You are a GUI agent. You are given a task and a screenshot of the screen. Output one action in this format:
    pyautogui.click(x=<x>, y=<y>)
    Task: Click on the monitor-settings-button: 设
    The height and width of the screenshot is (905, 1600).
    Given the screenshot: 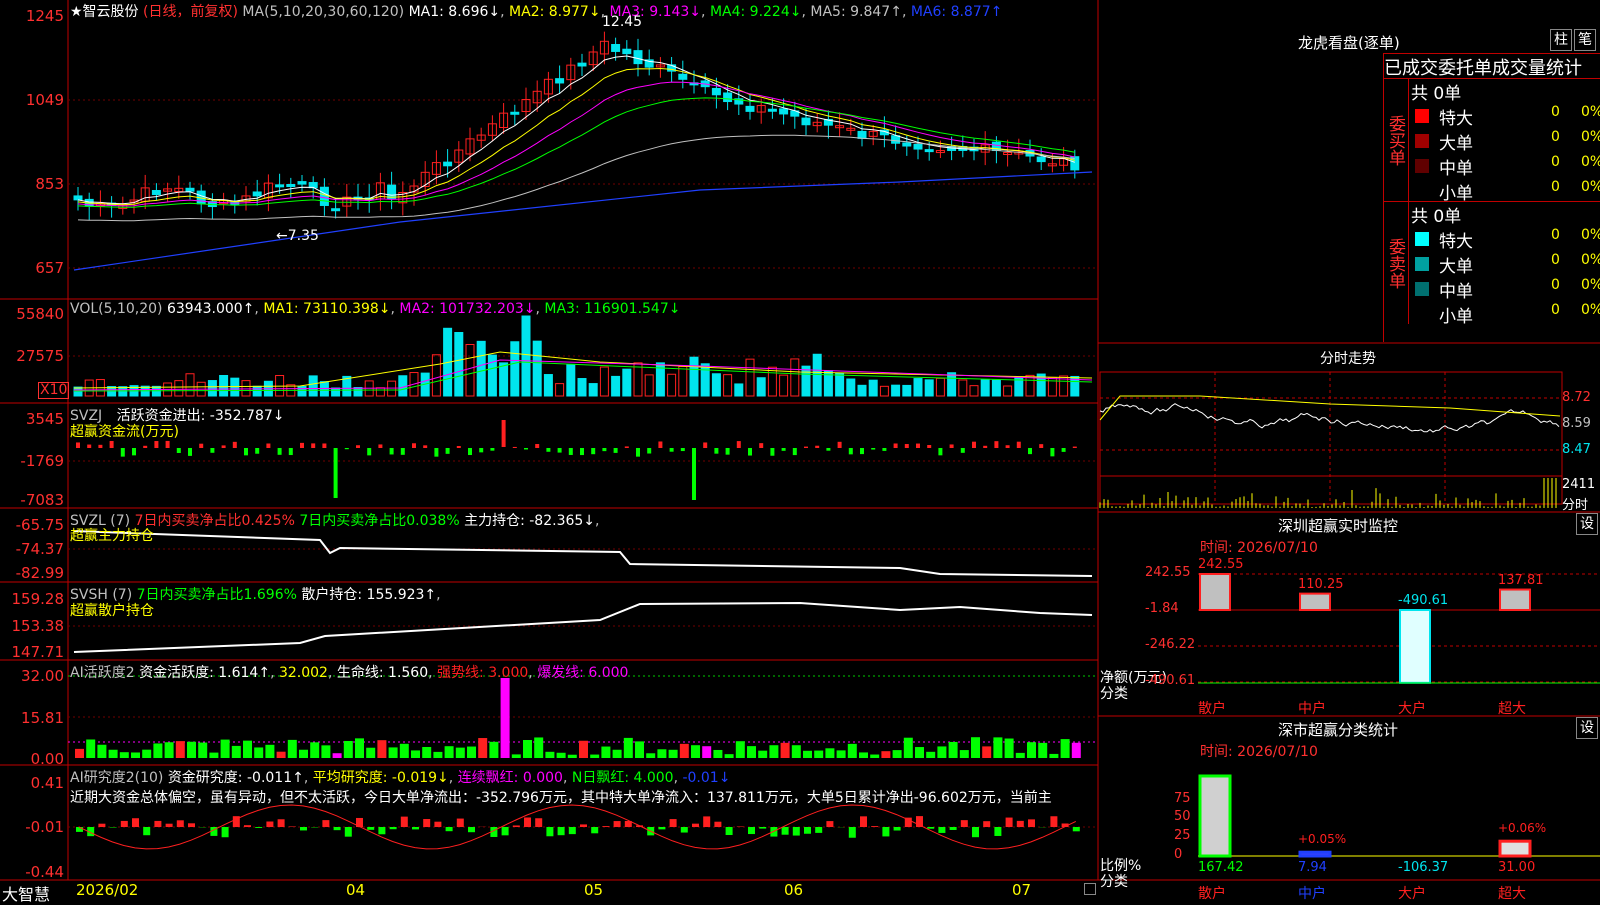 What is the action you would take?
    pyautogui.click(x=1587, y=524)
    